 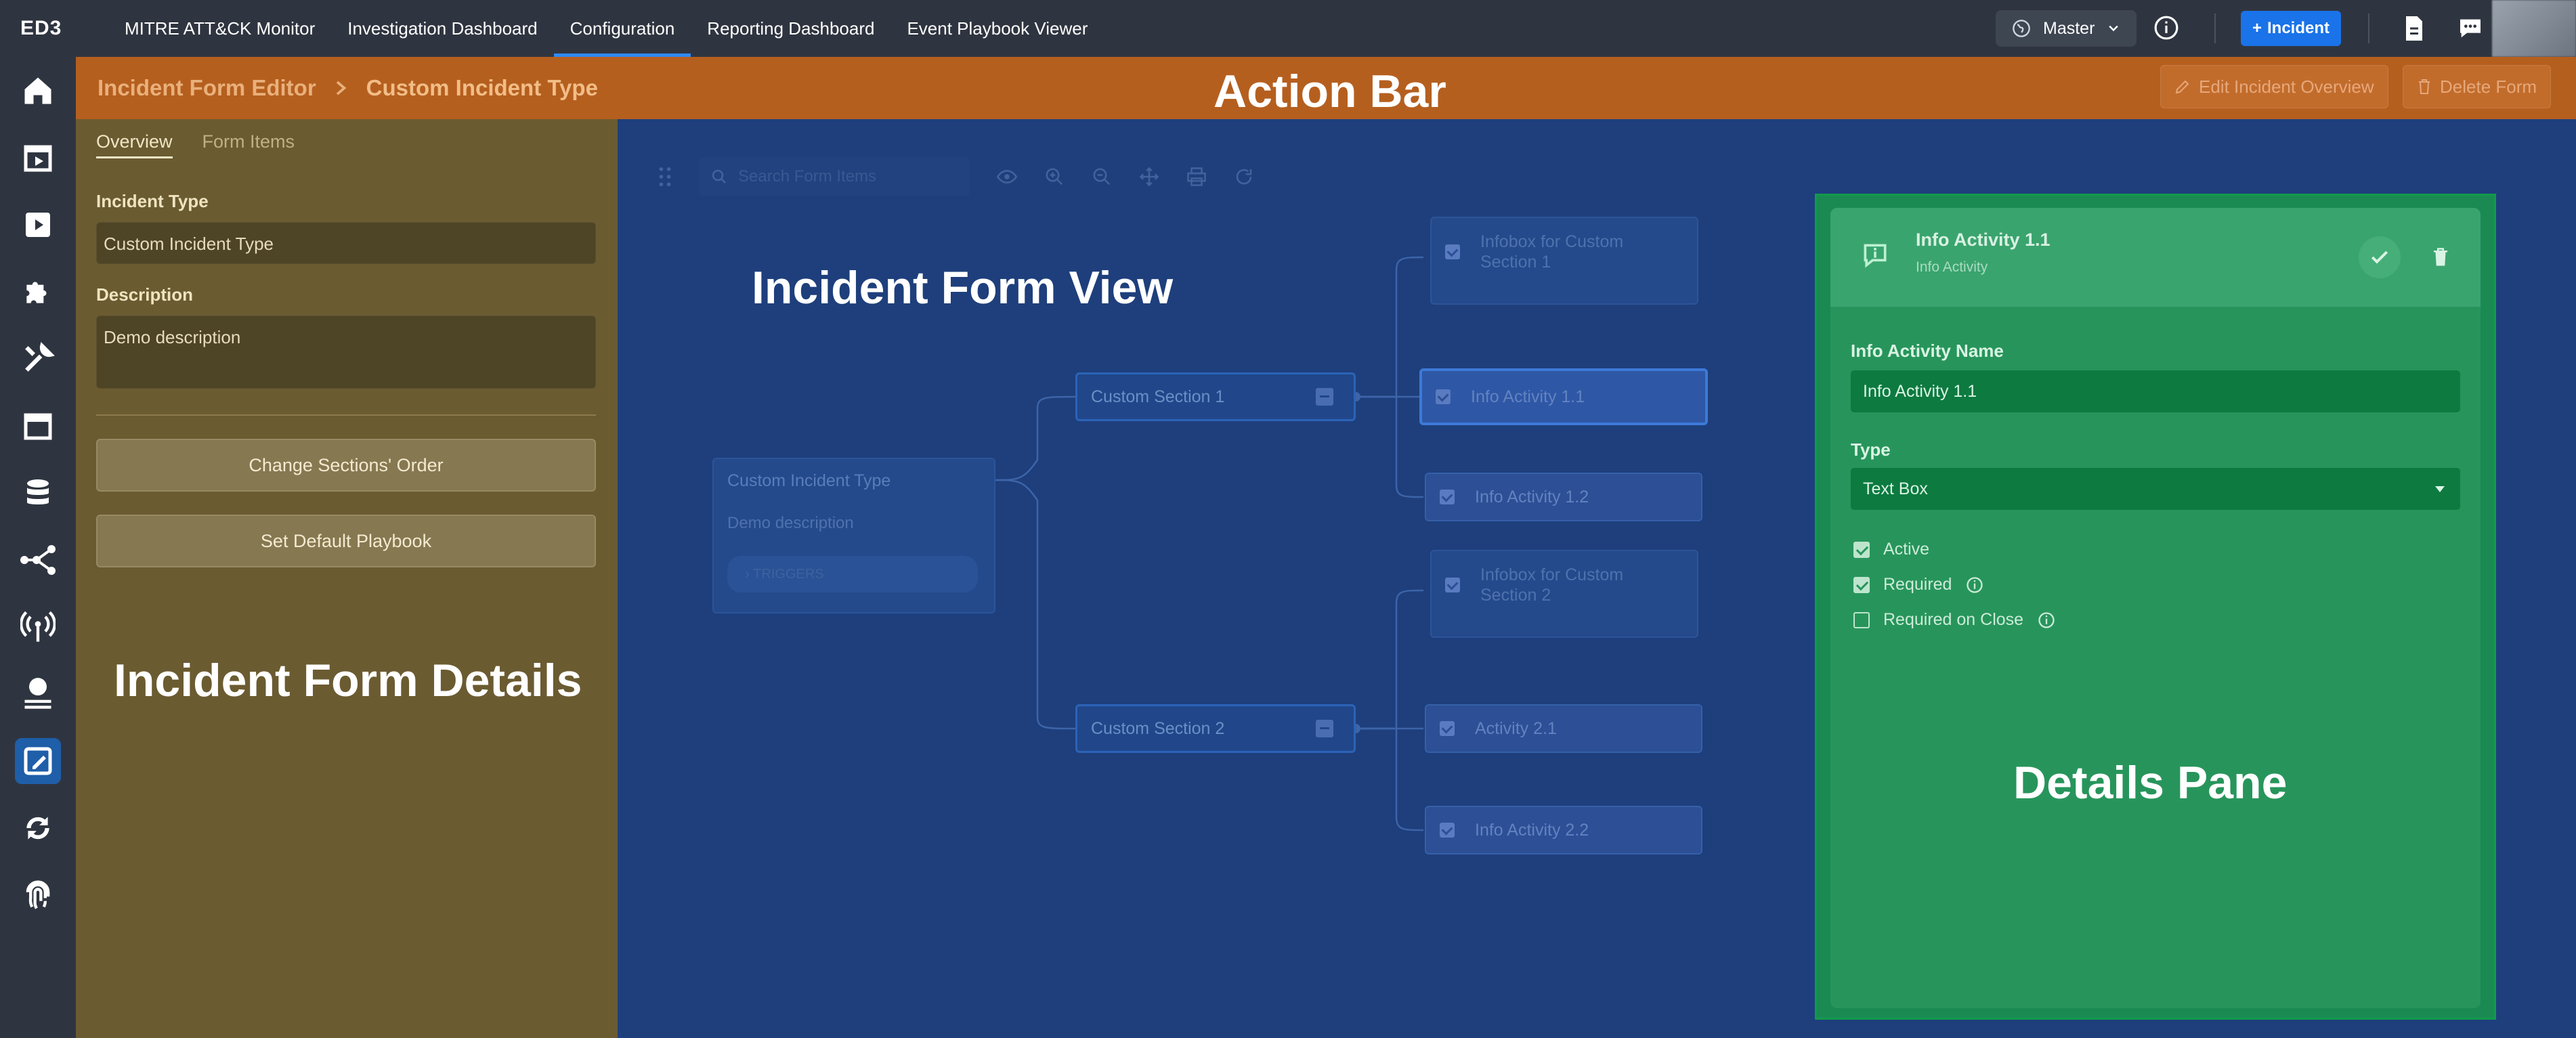 What do you see at coordinates (809, 480) in the screenshot?
I see `incident-type-node-title: Custom Incident Type` at bounding box center [809, 480].